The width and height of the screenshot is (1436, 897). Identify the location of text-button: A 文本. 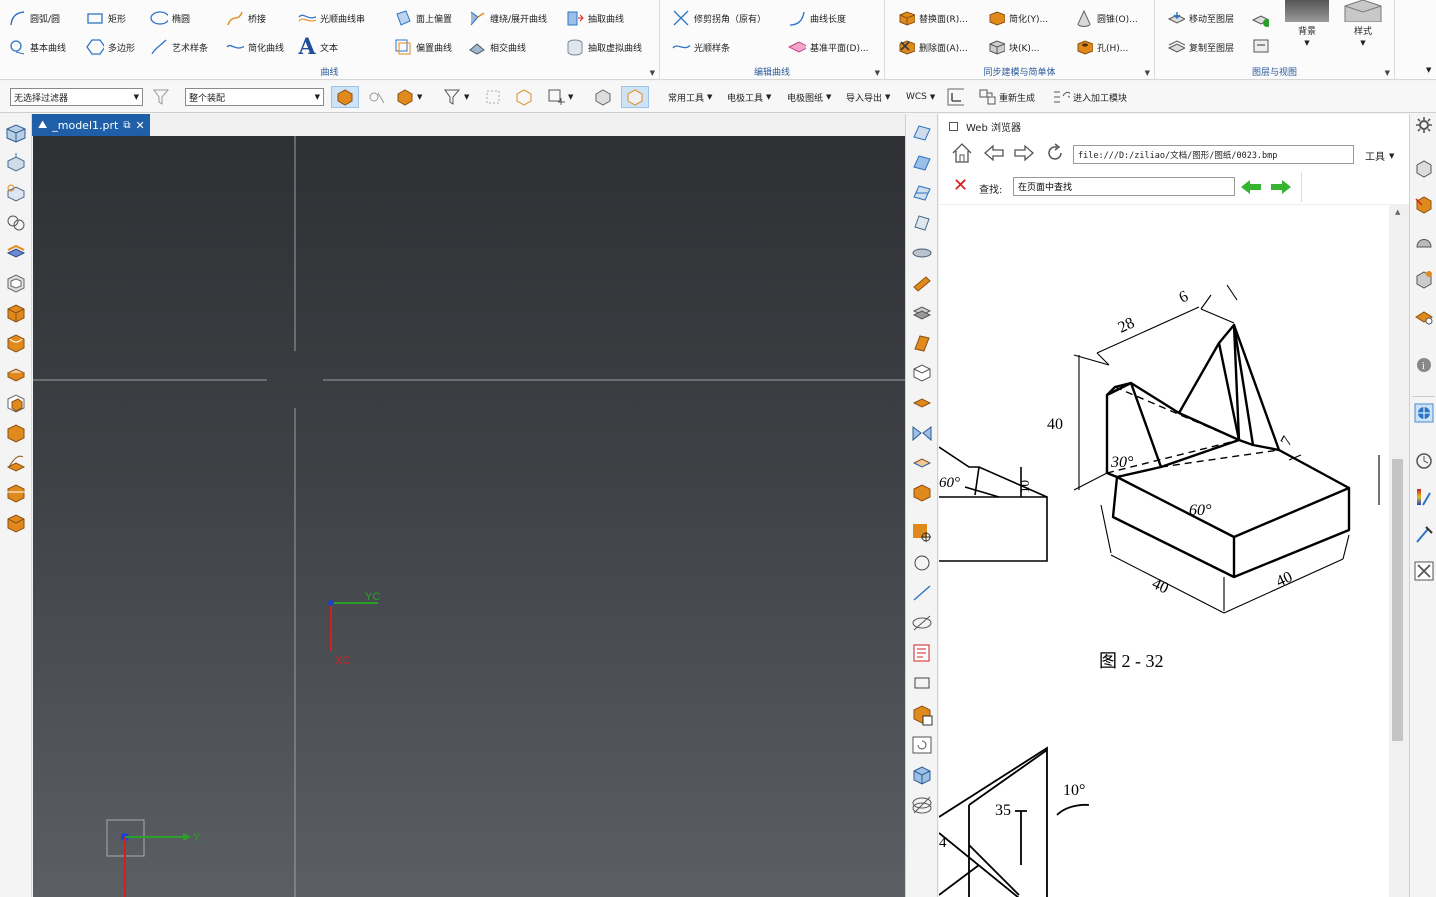
(318, 47).